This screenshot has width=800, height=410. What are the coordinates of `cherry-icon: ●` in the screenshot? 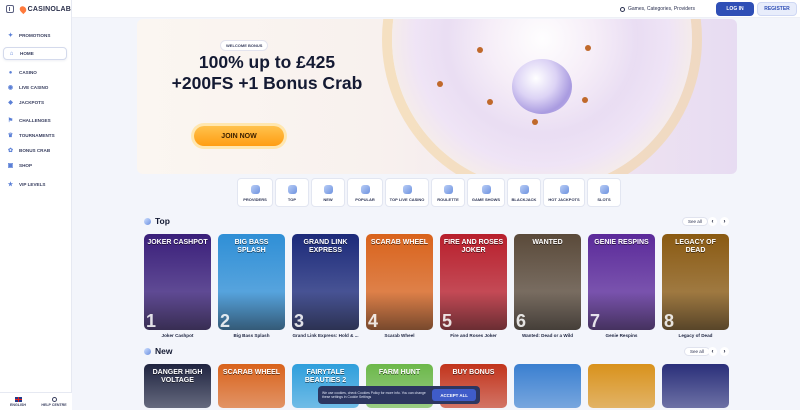 It's located at (10, 72).